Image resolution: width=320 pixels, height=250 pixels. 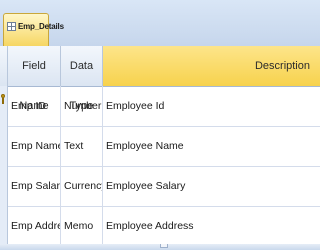 I want to click on description-cell: Employee Id, so click(x=211, y=106).